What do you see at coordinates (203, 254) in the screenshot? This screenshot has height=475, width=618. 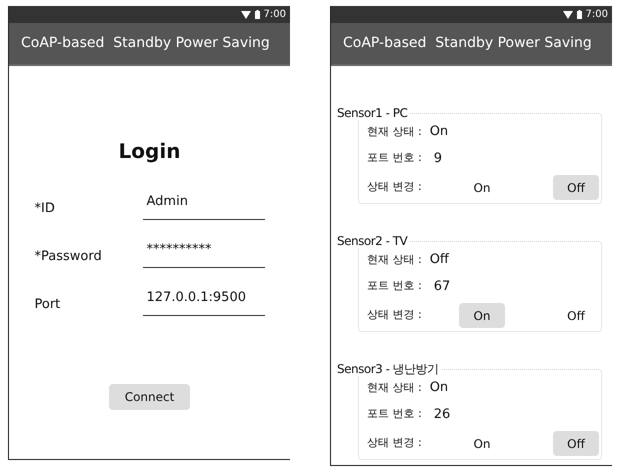 I see `input-field: **********` at bounding box center [203, 254].